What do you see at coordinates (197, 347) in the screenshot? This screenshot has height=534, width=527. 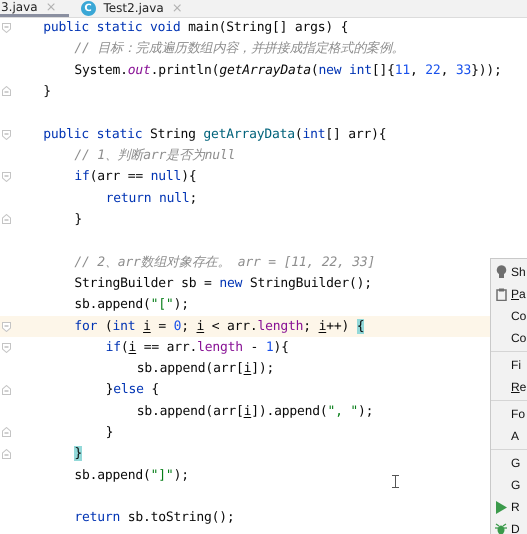 I see `code-line: if(i == arr.length - 1){` at bounding box center [197, 347].